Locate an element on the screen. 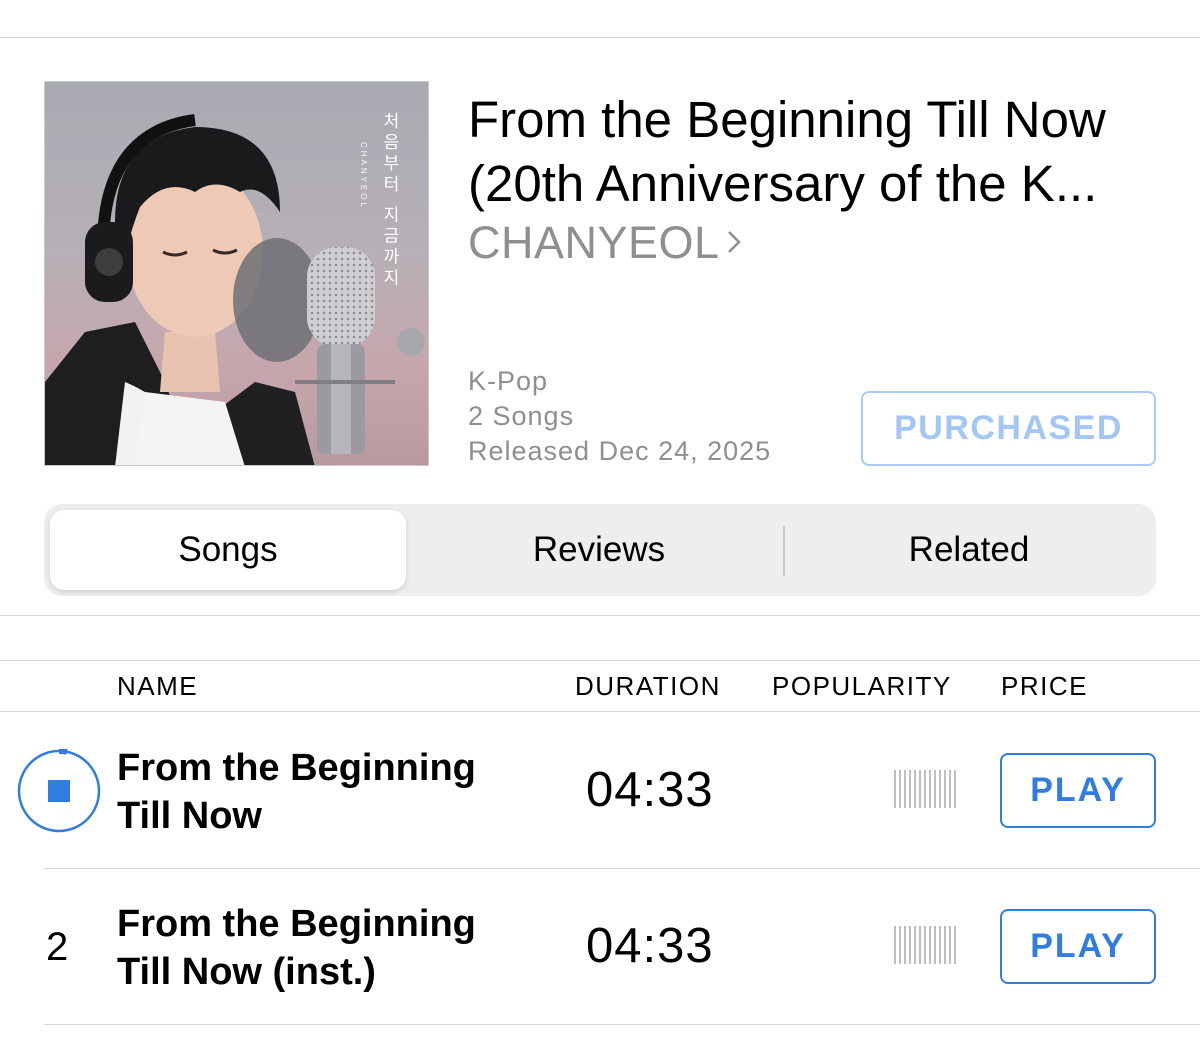 This screenshot has height=1055, width=1200. artist-name: CHANYEOL is located at coordinates (594, 242).